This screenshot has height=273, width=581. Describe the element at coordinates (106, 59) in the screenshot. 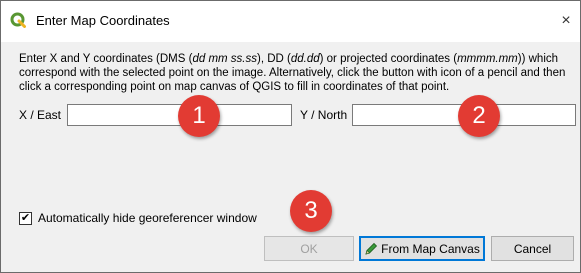

I see `instructions-part-1: Enter X and Y coordinates (DMS (` at that location.